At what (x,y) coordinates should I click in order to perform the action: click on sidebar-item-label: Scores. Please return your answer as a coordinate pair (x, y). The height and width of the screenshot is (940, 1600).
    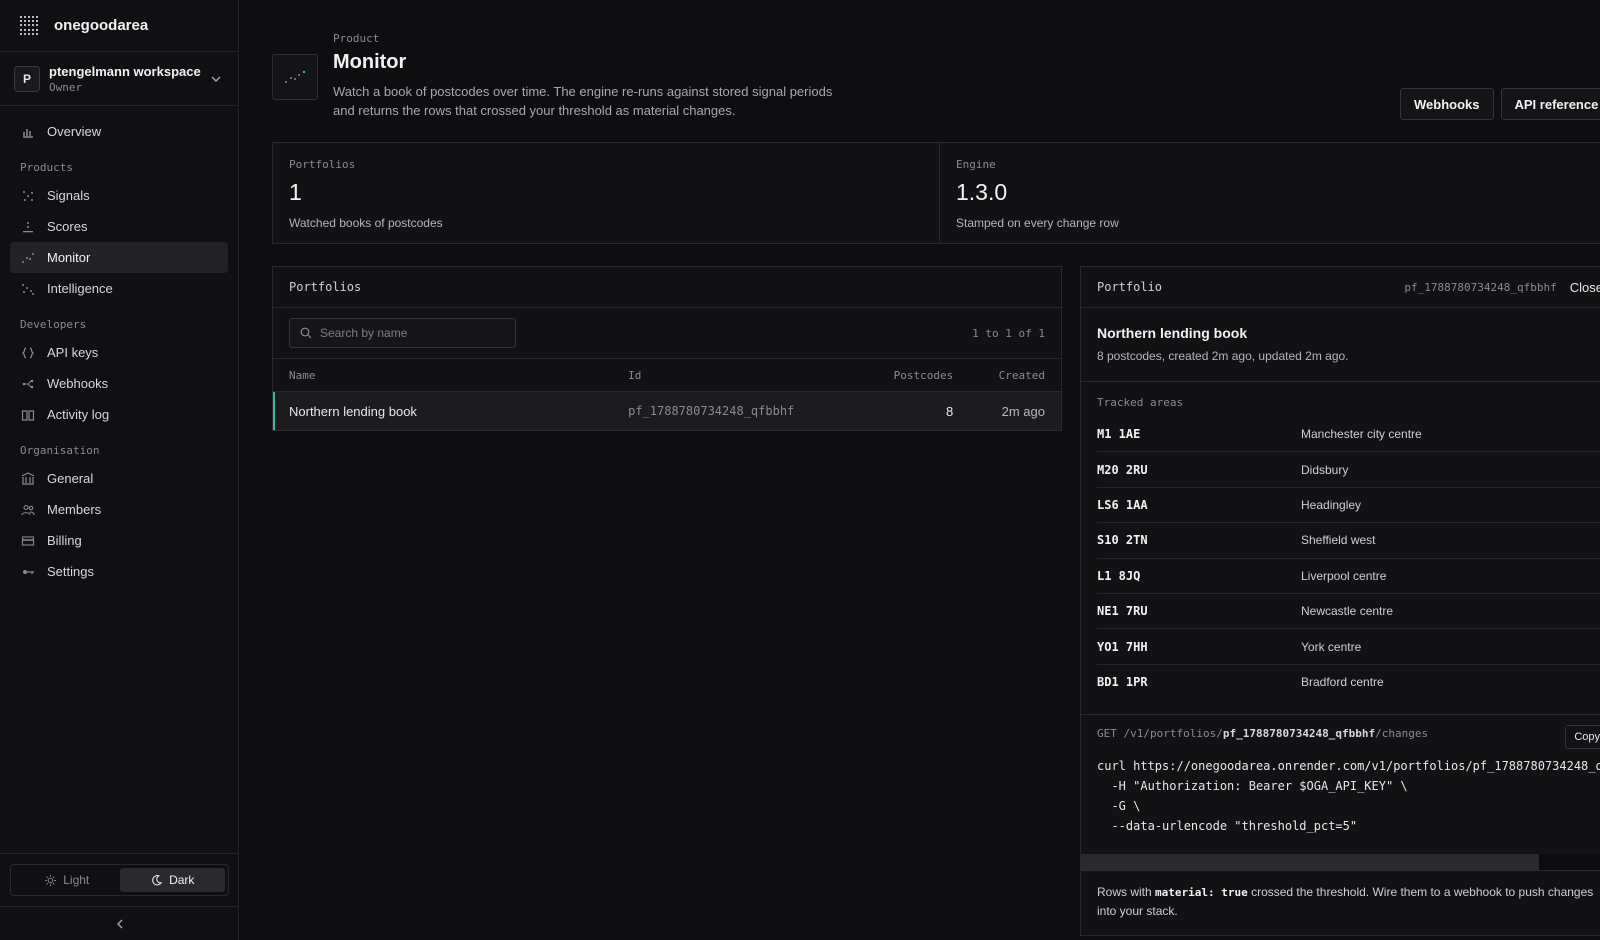
    Looking at the image, I should click on (67, 226).